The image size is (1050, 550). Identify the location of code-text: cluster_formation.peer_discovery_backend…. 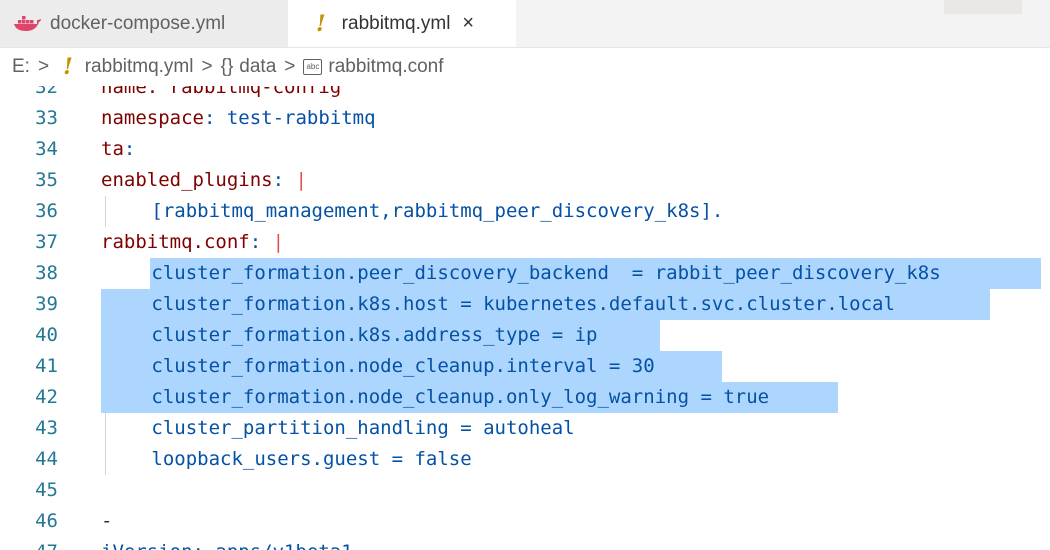
(546, 273).